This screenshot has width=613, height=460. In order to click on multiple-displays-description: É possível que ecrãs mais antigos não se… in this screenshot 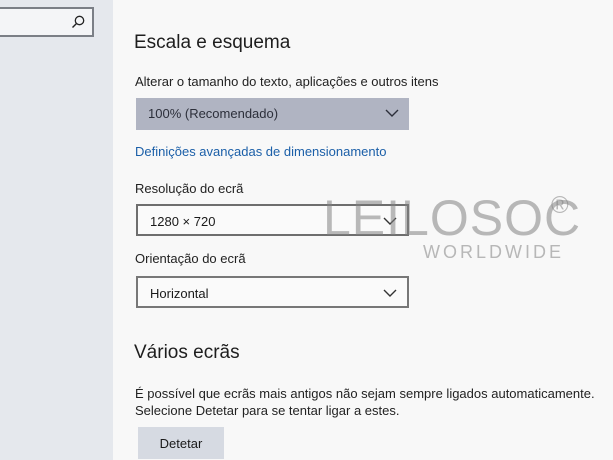, I will do `click(365, 402)`.